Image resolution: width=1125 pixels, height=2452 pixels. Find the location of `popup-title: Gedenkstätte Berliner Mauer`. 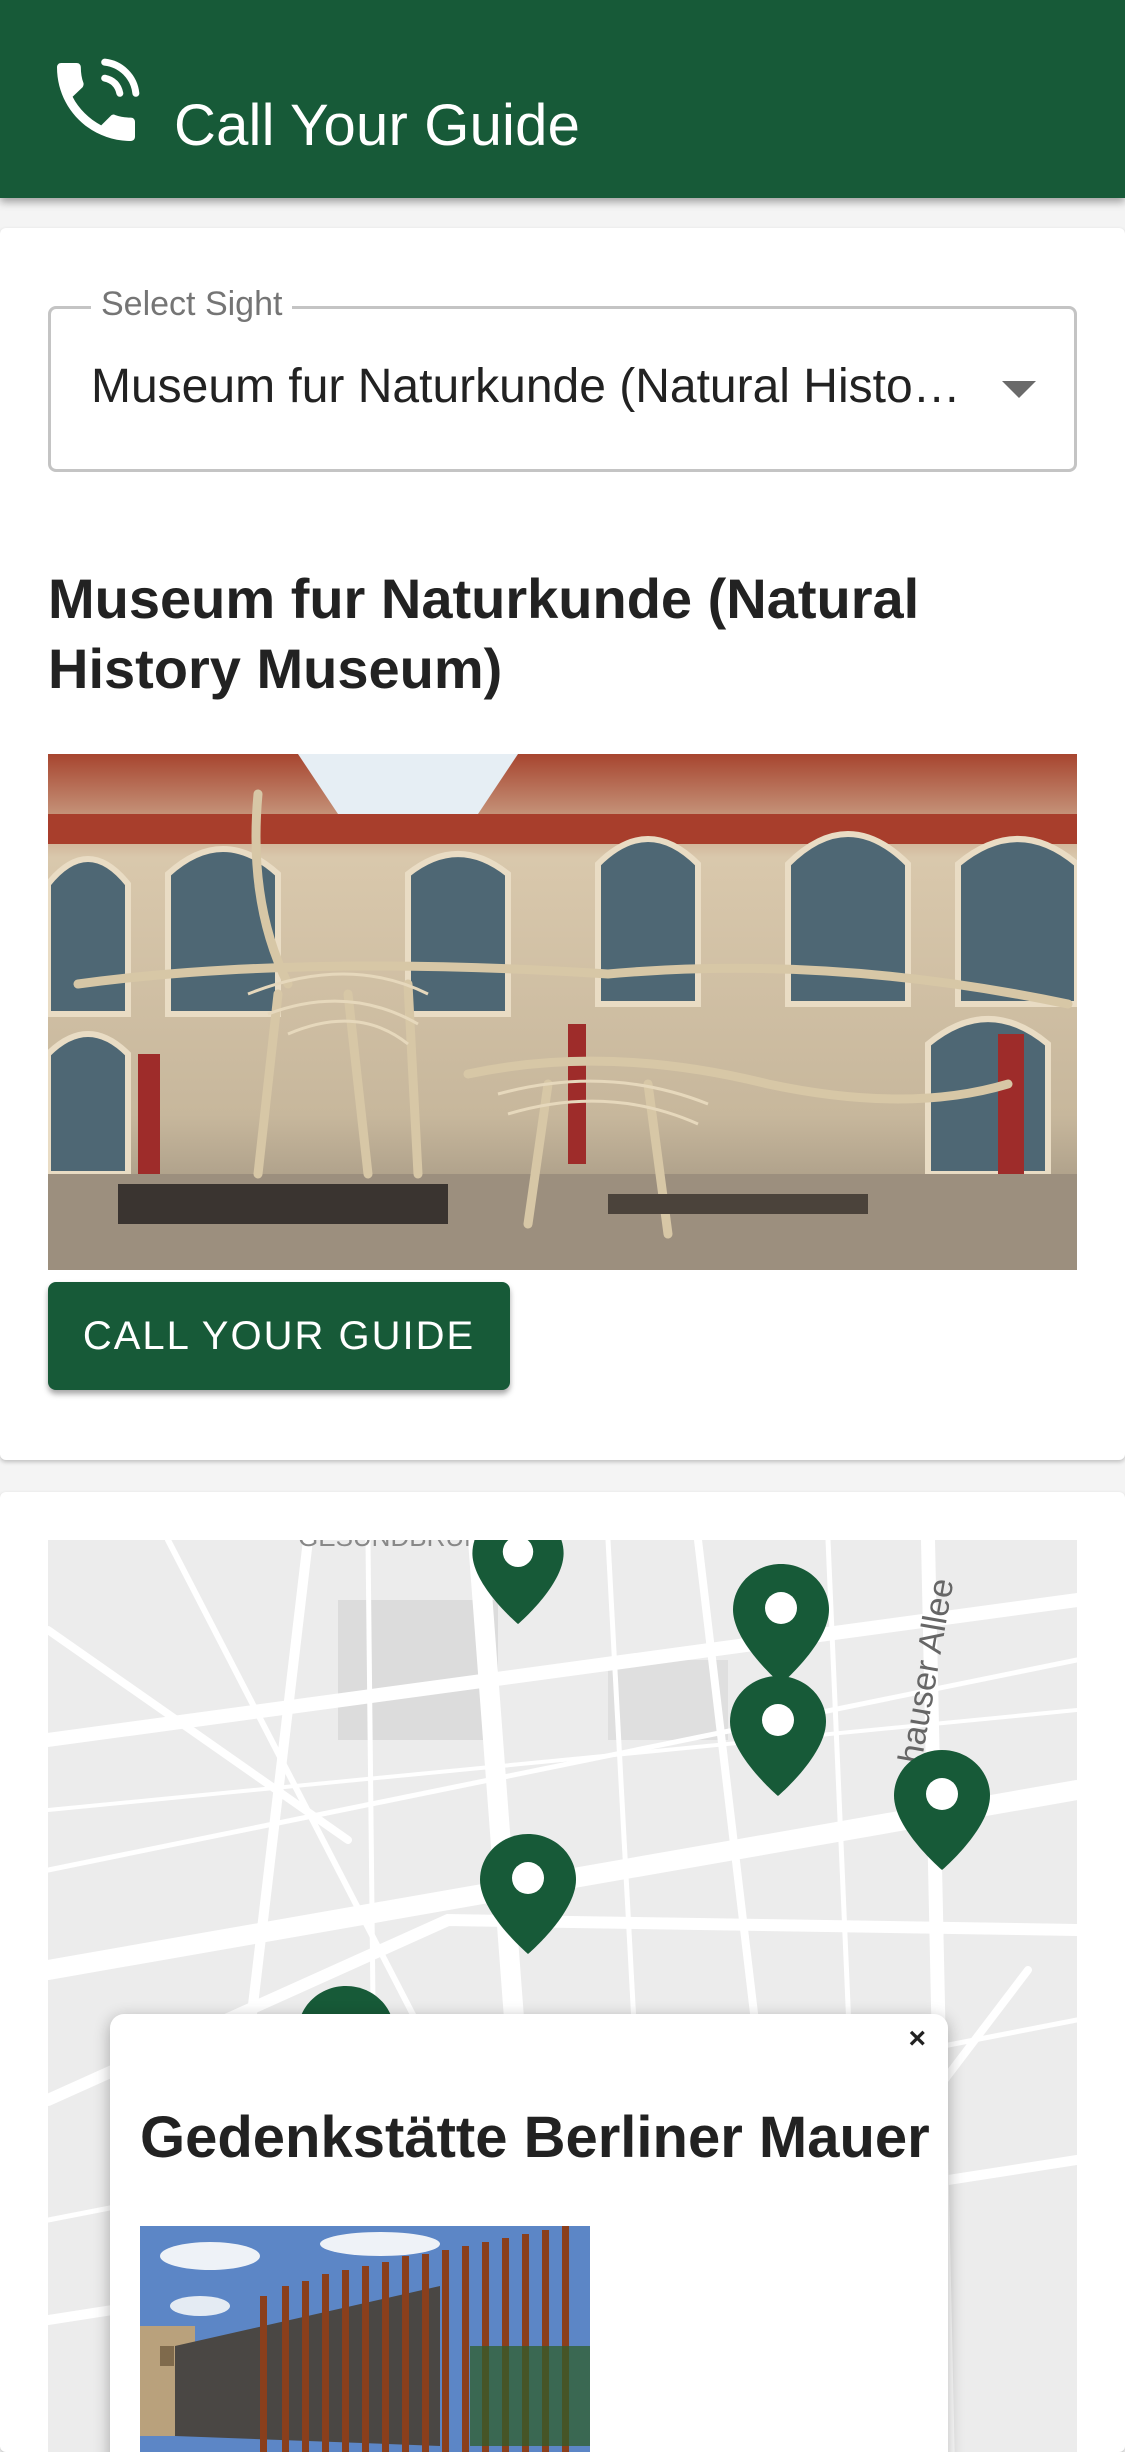

popup-title: Gedenkstätte Berliner Mauer is located at coordinates (535, 2137).